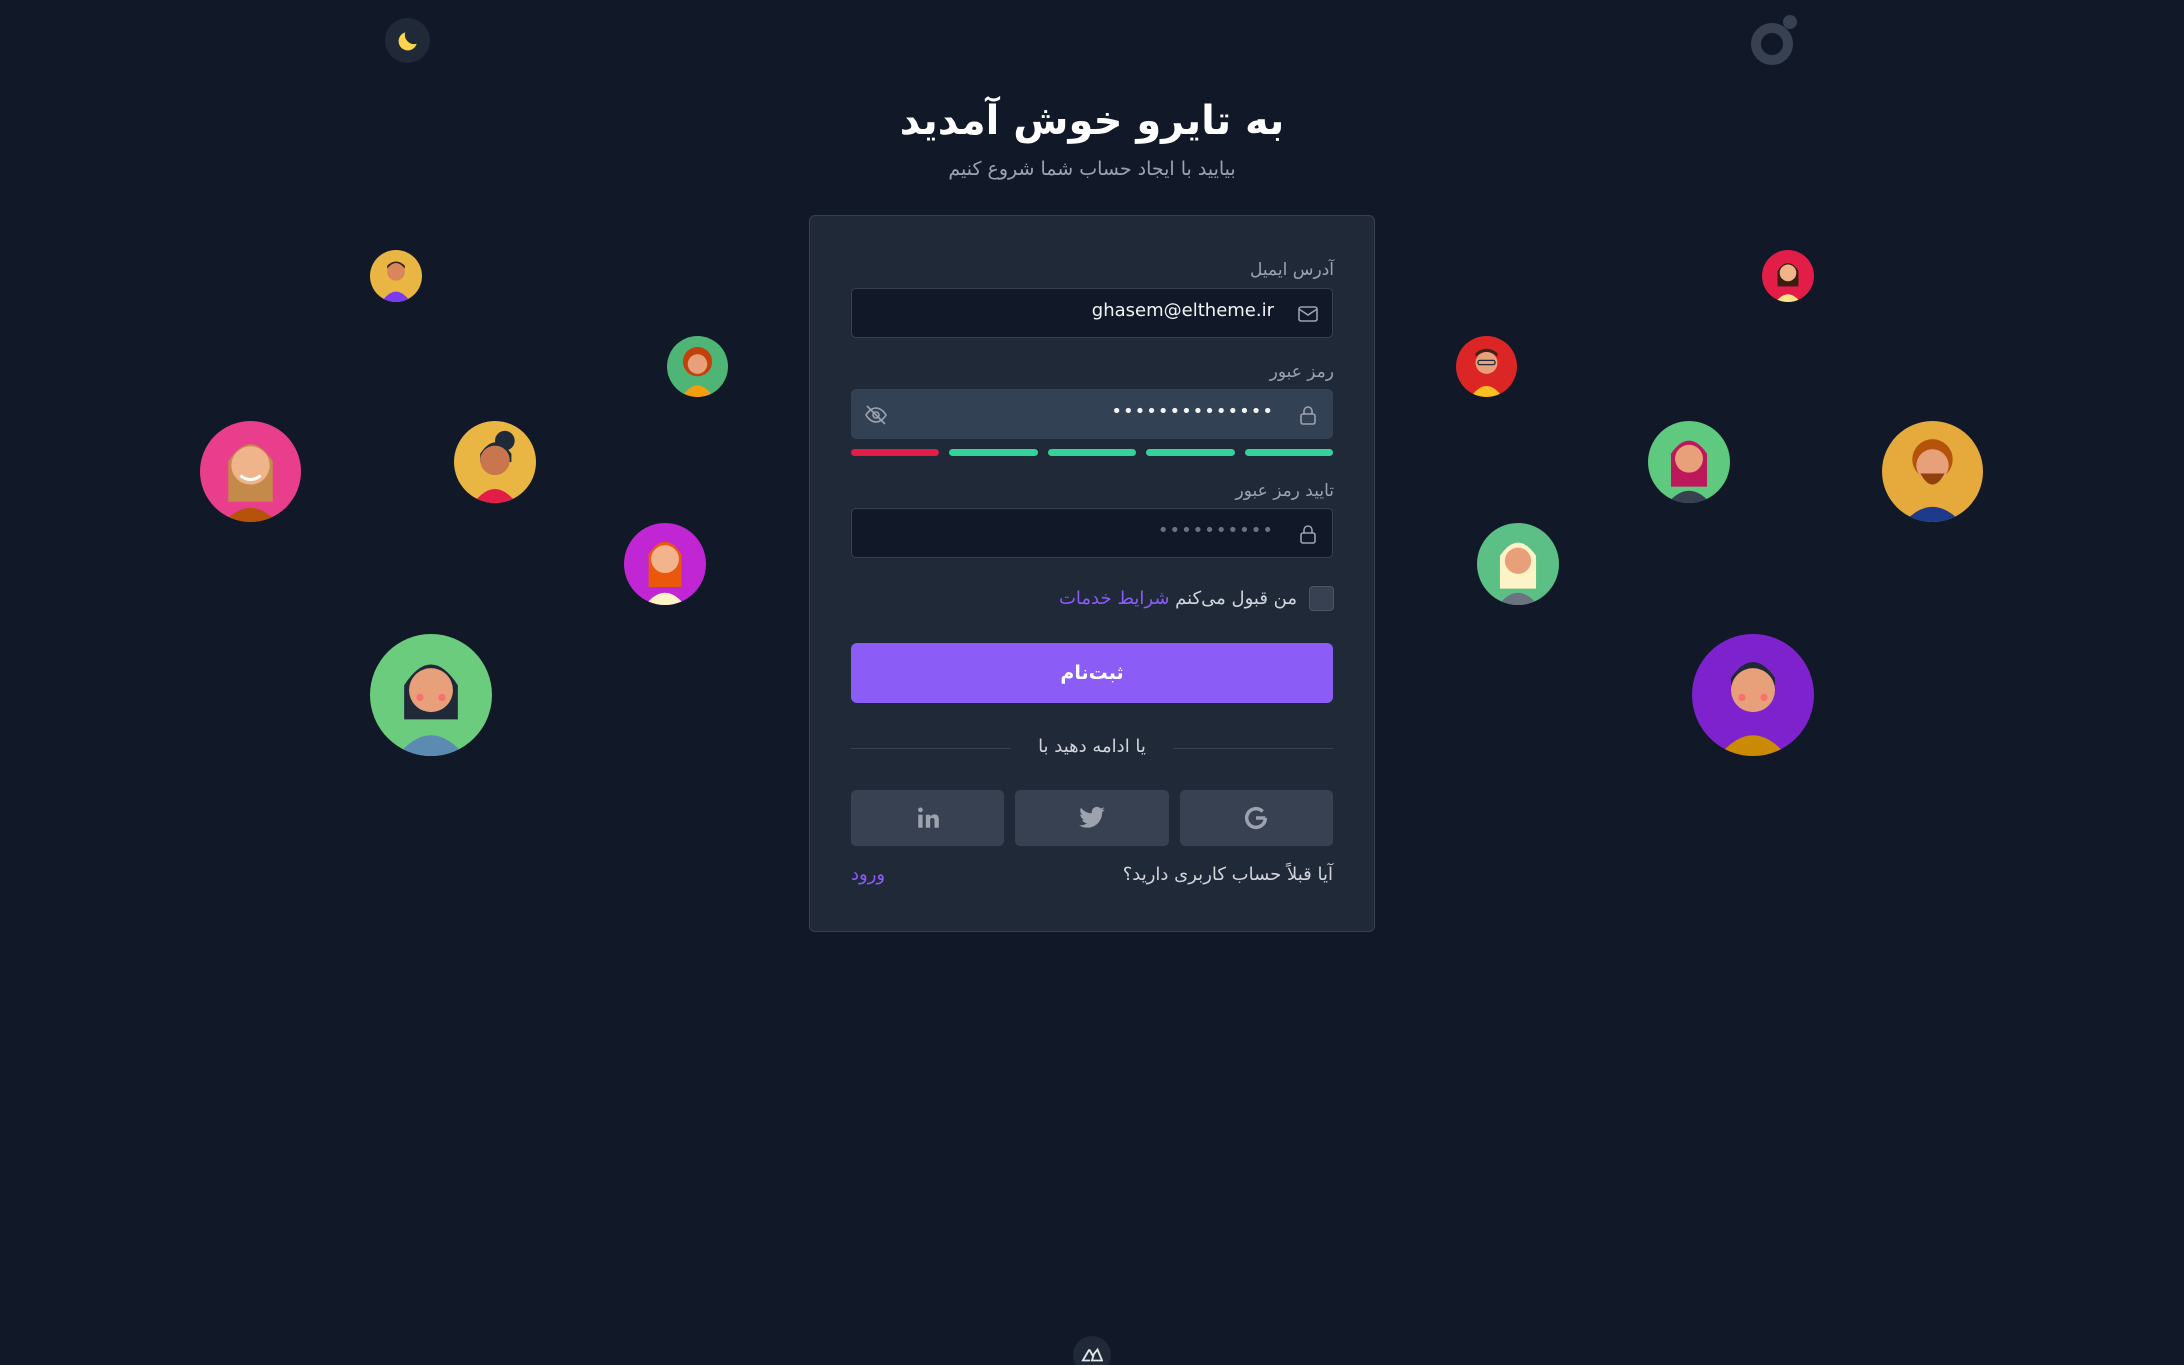  What do you see at coordinates (868, 874) in the screenshot?
I see `login-link: ورود` at bounding box center [868, 874].